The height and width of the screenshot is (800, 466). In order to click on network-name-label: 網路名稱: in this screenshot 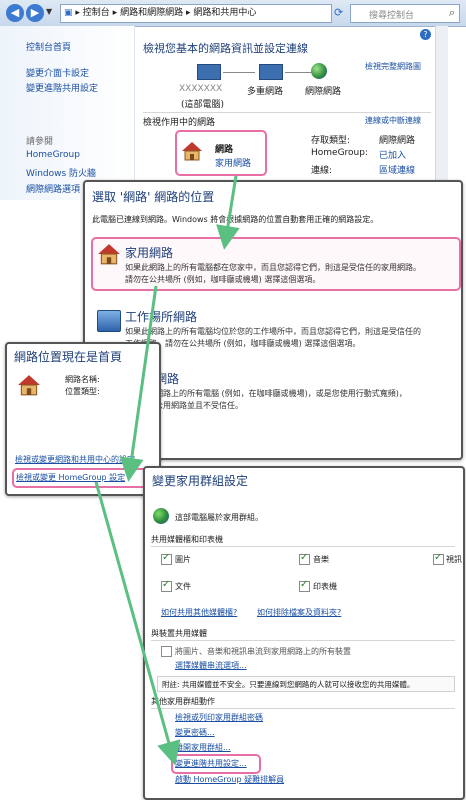, I will do `click(82, 379)`.